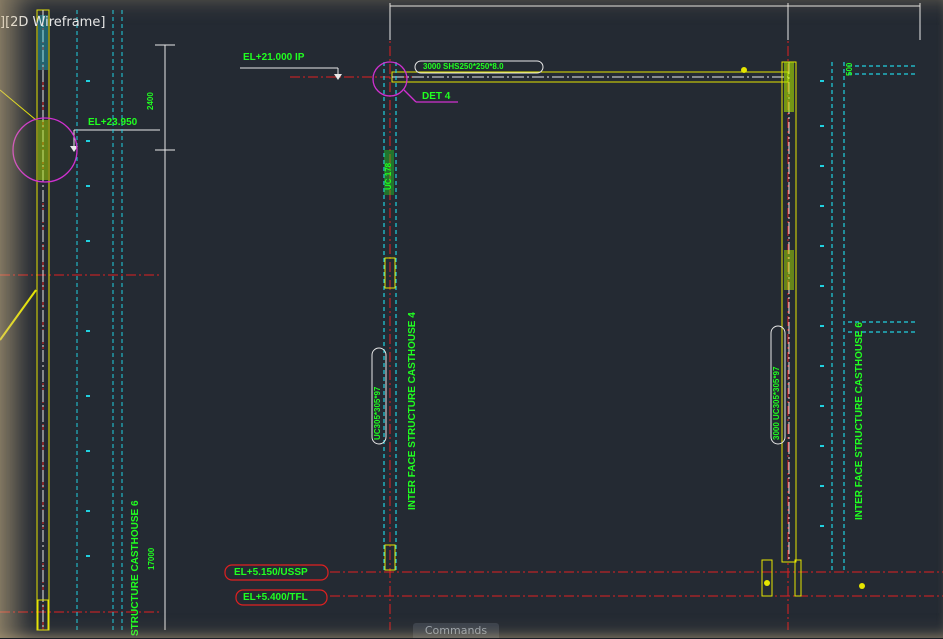 The width and height of the screenshot is (943, 639). Describe the element at coordinates (776, 403) in the screenshot. I see `column-tag-right: 3000 UC305*305*97` at that location.